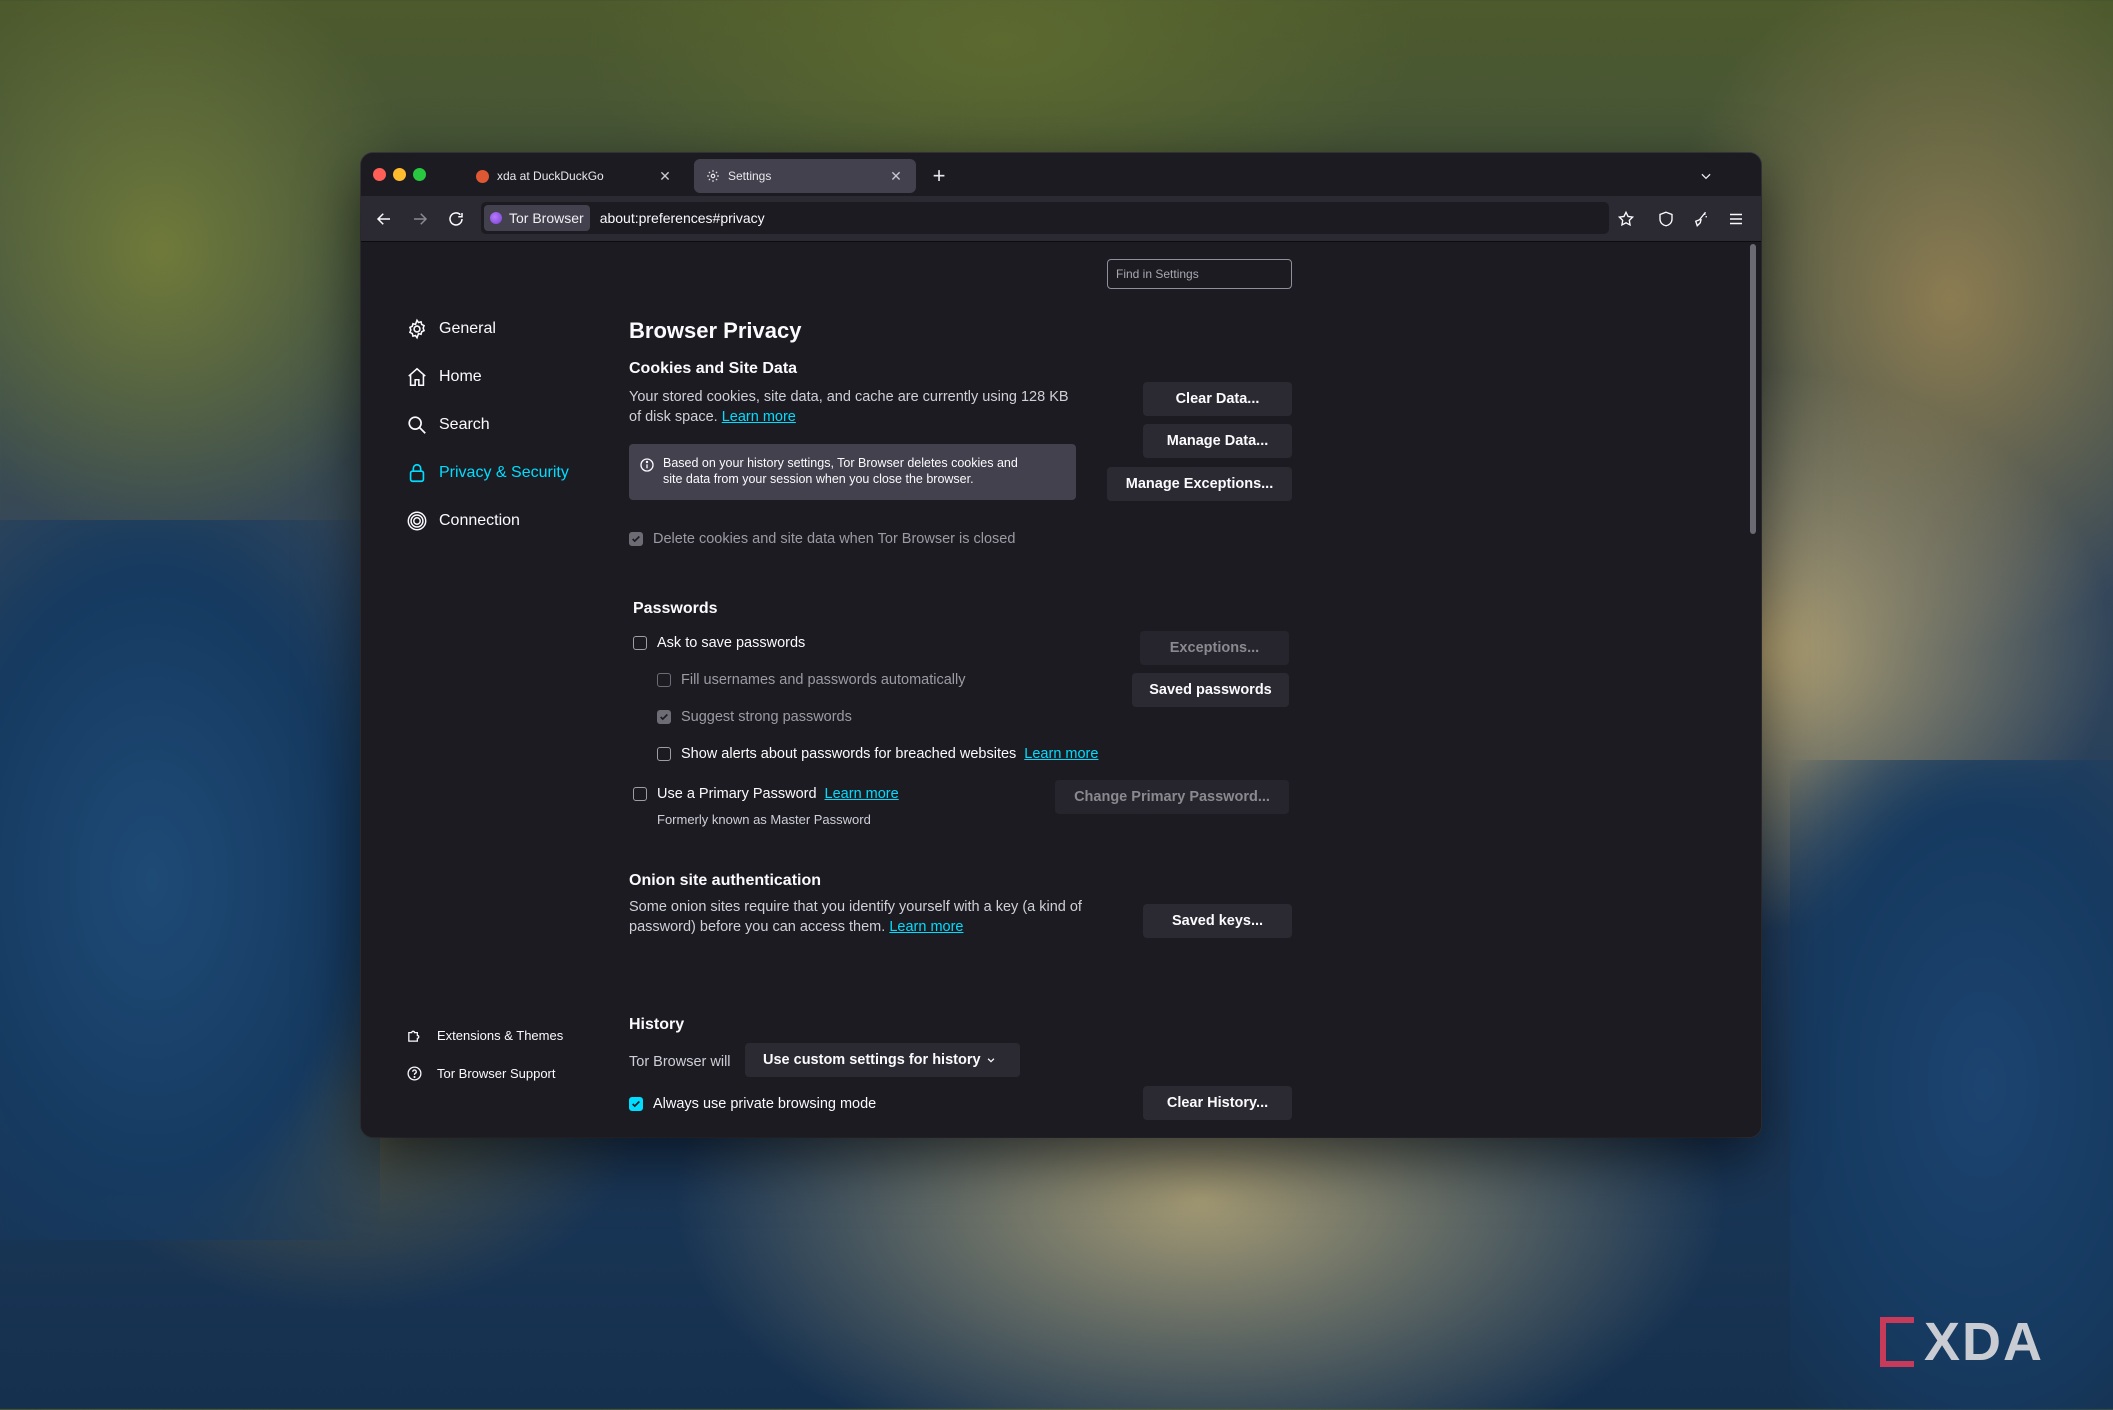 The width and height of the screenshot is (2113, 1410). What do you see at coordinates (1061, 754) in the screenshot?
I see `breach-learn-more-link: Learn more` at bounding box center [1061, 754].